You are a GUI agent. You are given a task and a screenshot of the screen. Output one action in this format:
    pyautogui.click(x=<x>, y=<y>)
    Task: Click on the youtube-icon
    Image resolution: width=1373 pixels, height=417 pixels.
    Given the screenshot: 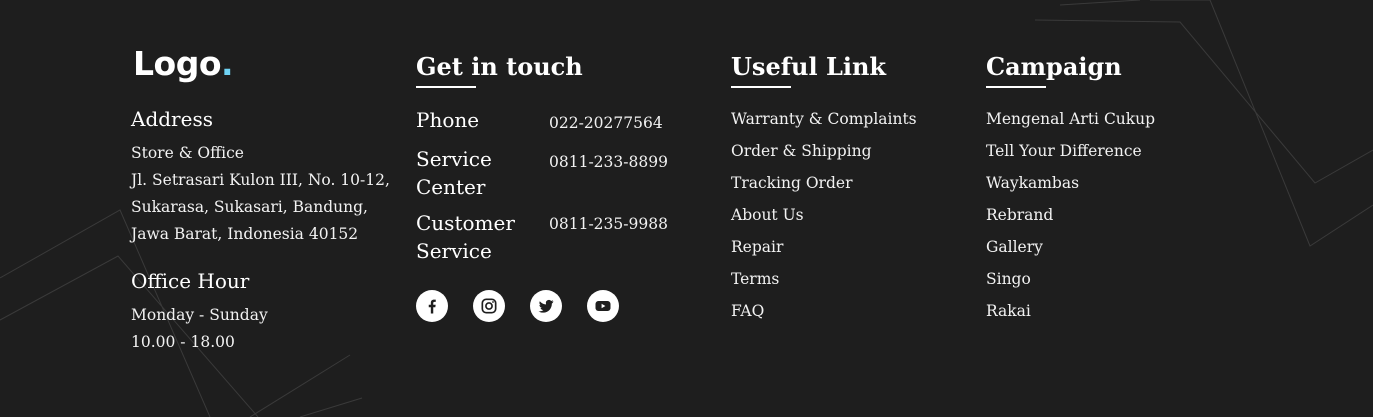 What is the action you would take?
    pyautogui.click(x=603, y=306)
    